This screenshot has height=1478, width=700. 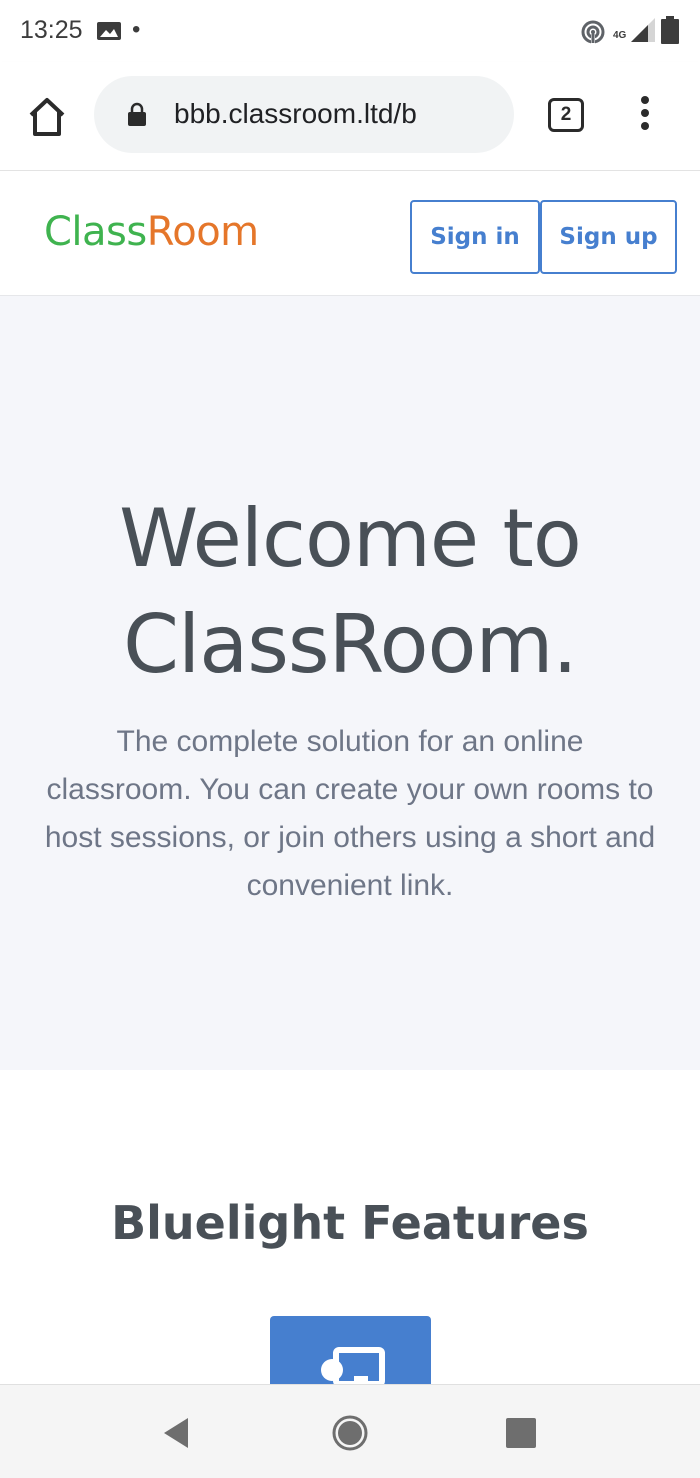 I want to click on back-icon, so click(x=178, y=1433).